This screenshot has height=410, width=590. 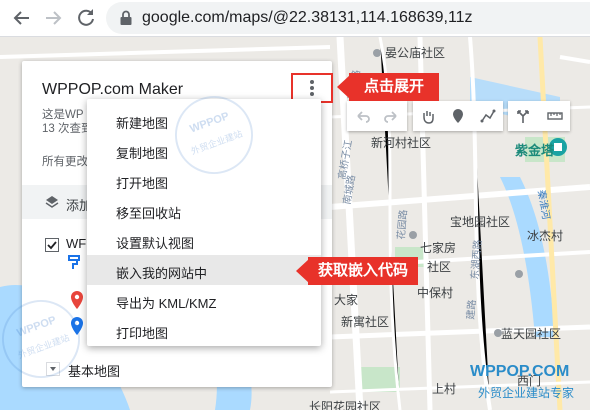 I want to click on hand-icon, so click(x=428, y=117).